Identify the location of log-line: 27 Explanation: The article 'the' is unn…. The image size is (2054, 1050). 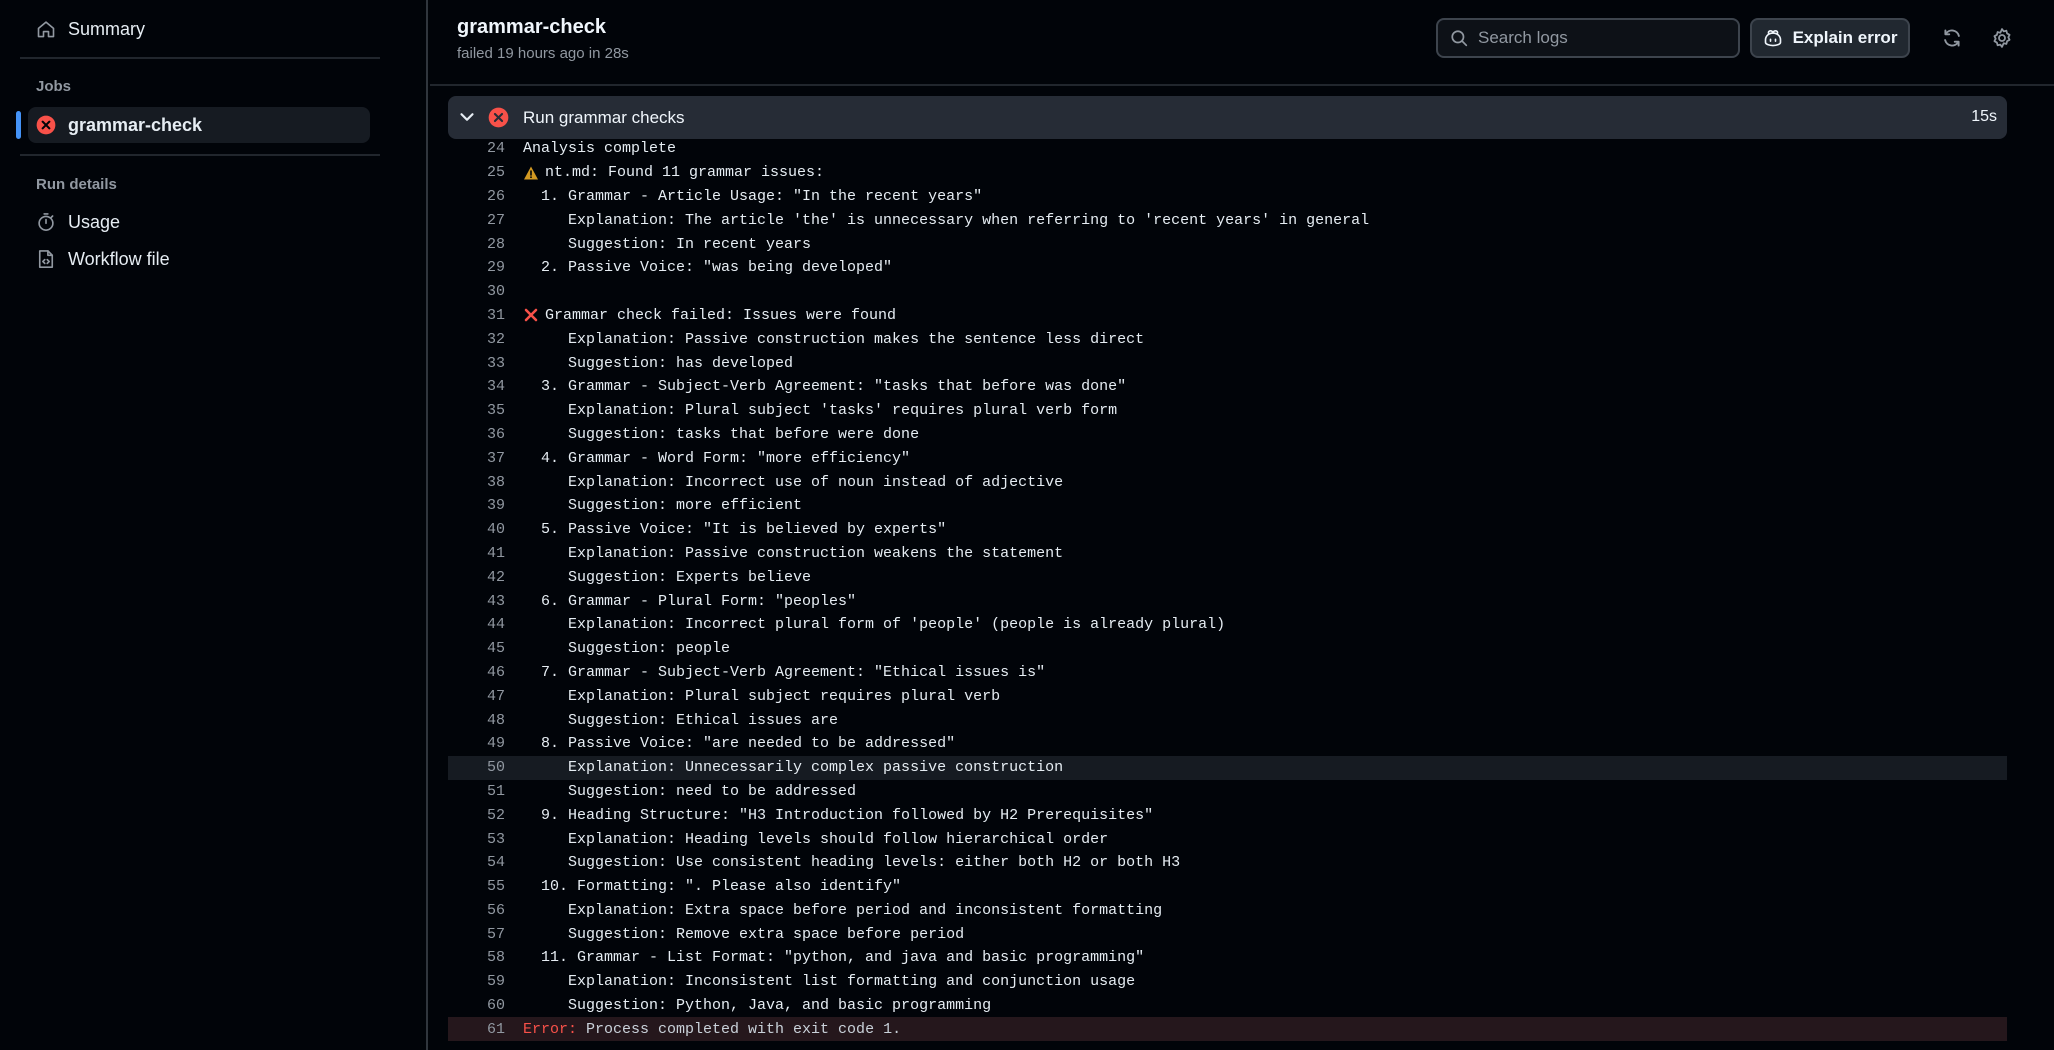
(1227, 220).